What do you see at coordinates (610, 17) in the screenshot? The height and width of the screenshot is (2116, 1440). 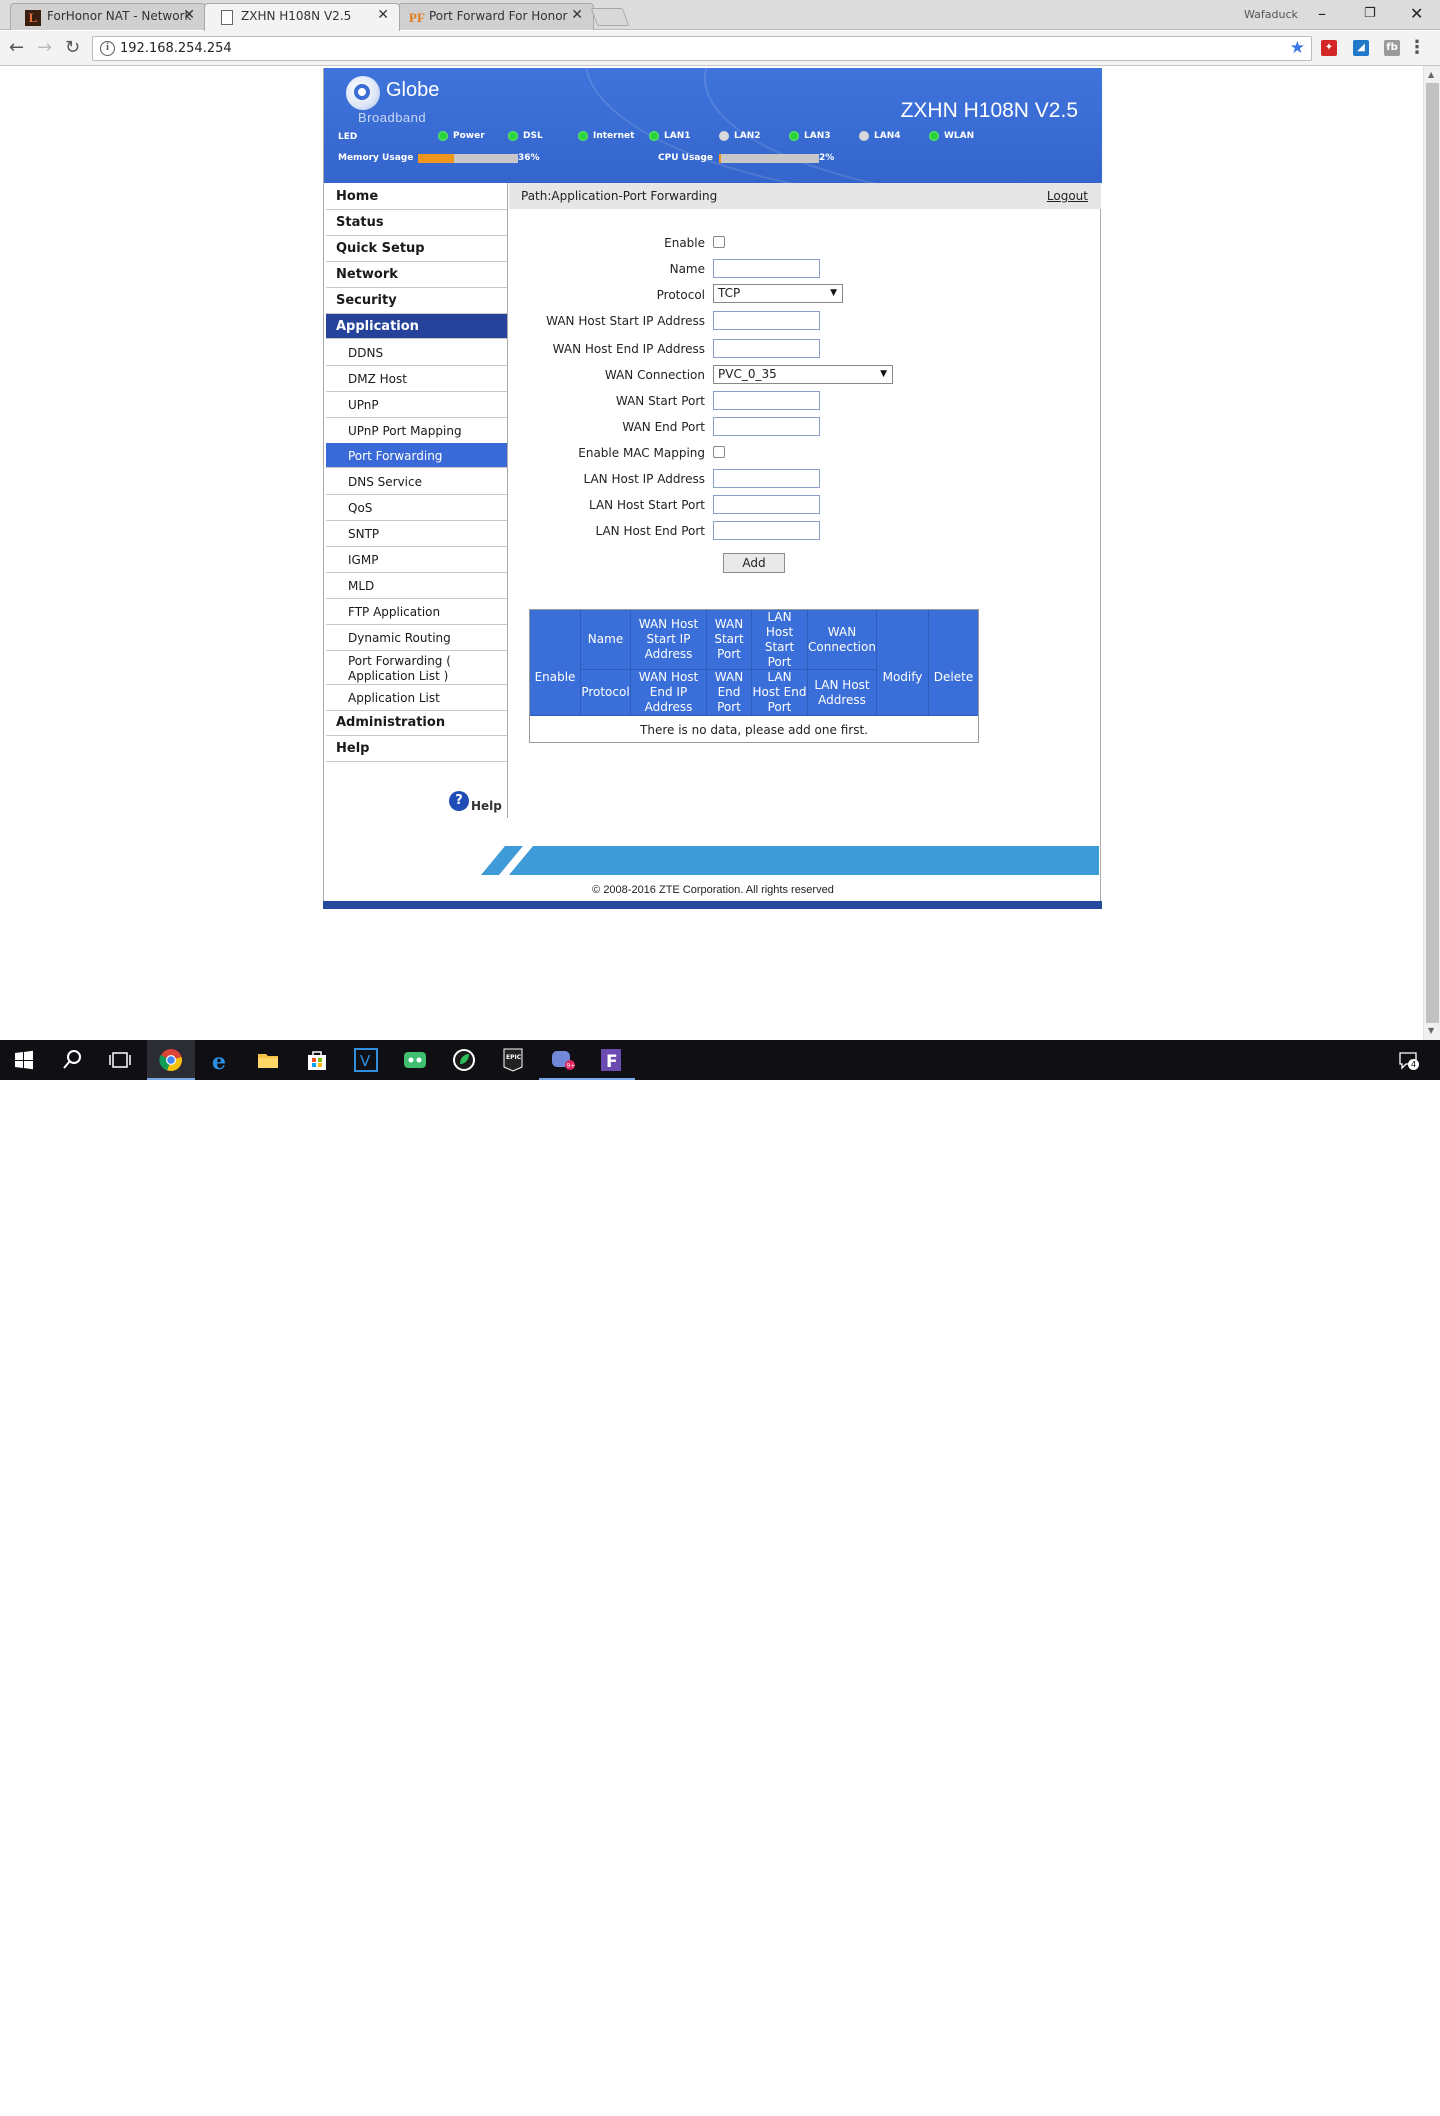 I see `new-tab-button` at bounding box center [610, 17].